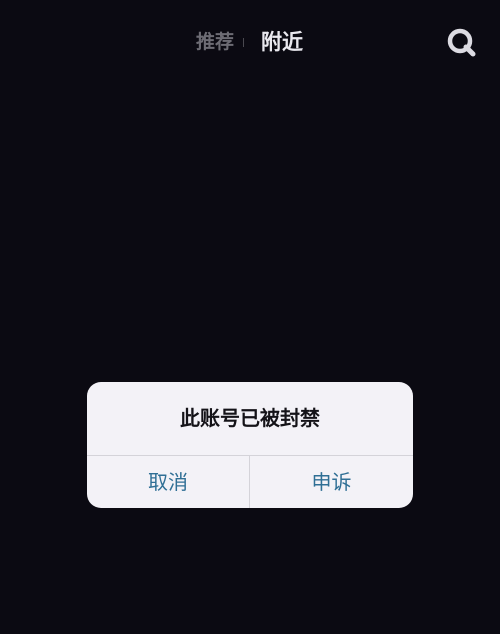 The height and width of the screenshot is (634, 500). What do you see at coordinates (331, 482) in the screenshot?
I see `appeal-button: 申诉` at bounding box center [331, 482].